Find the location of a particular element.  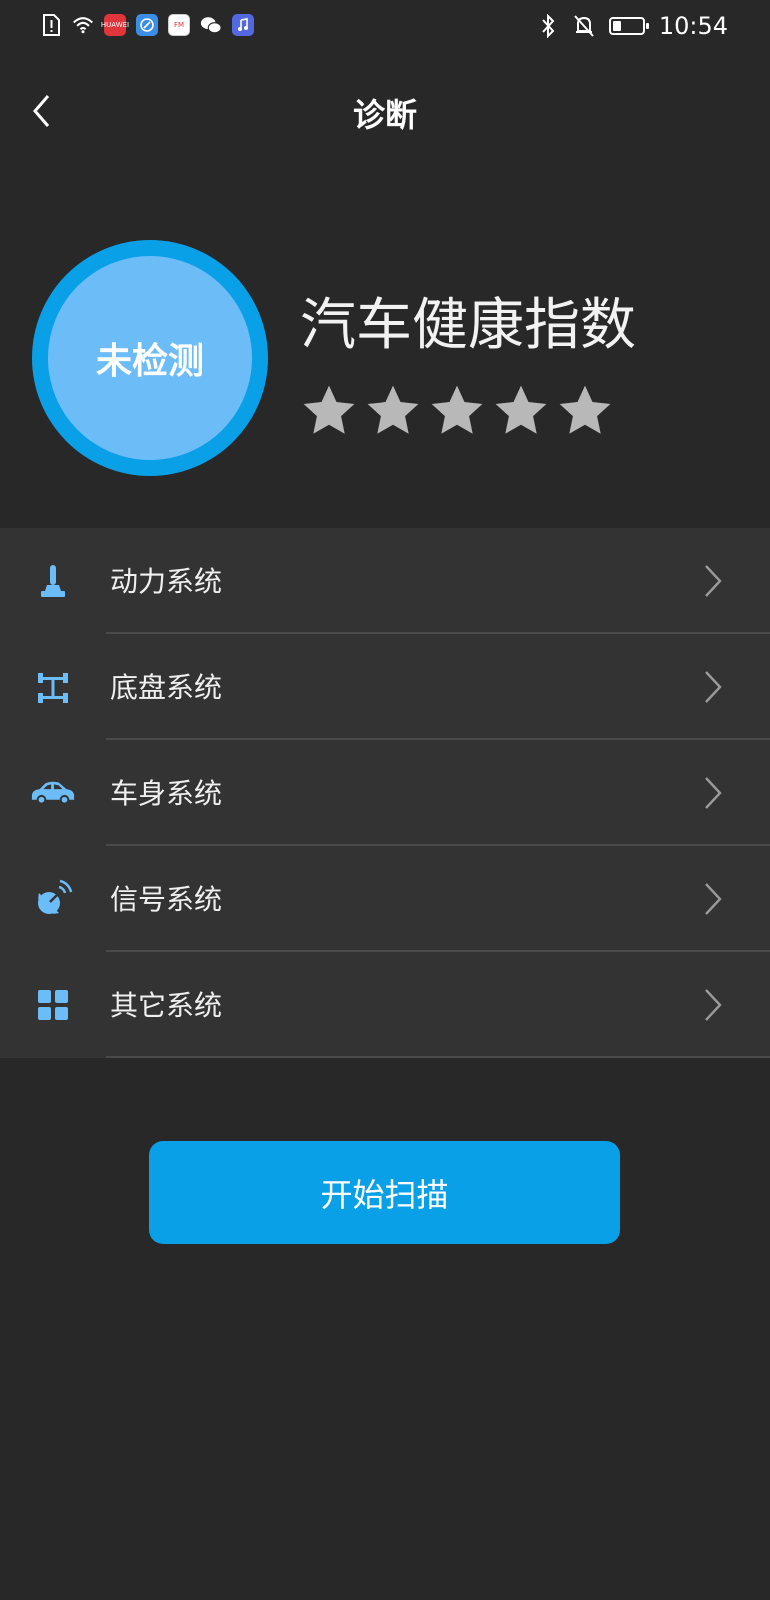

list-item-signal-system: 信号系统 is located at coordinates (385, 899).